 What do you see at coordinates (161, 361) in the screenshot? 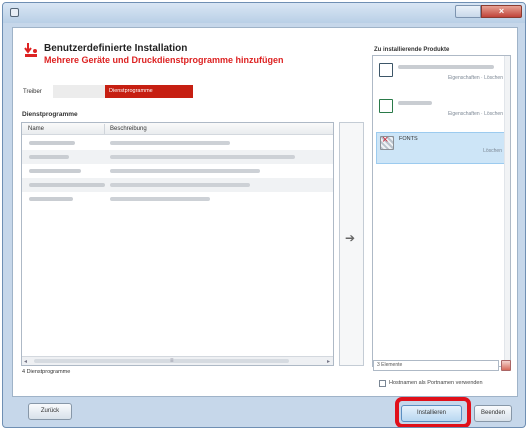
I see `scroll-thumb: ≡` at bounding box center [161, 361].